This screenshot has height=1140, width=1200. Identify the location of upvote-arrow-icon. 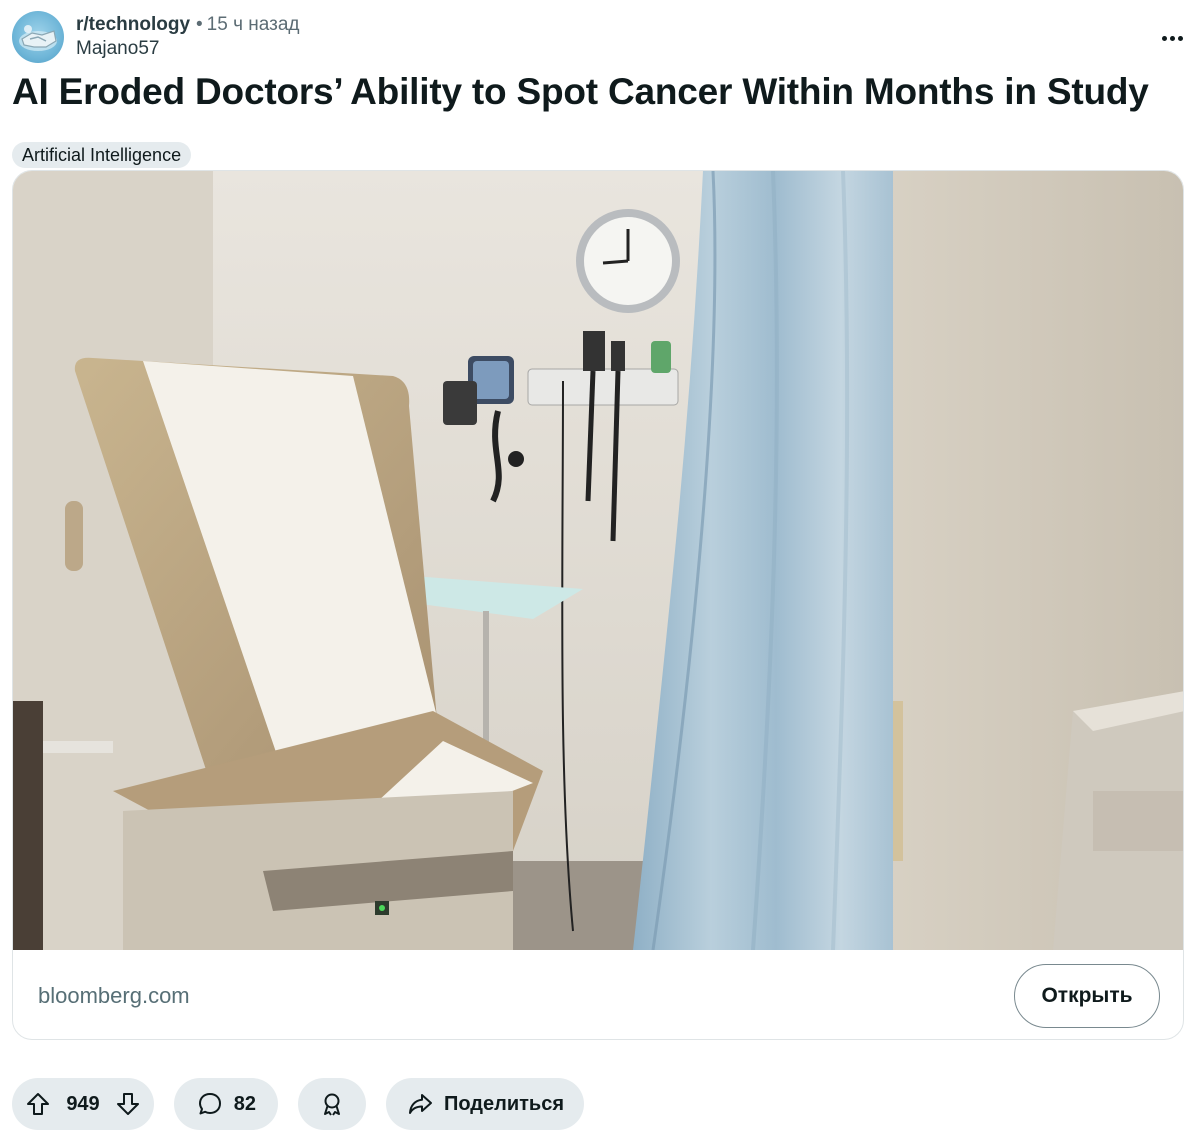
(38, 1104).